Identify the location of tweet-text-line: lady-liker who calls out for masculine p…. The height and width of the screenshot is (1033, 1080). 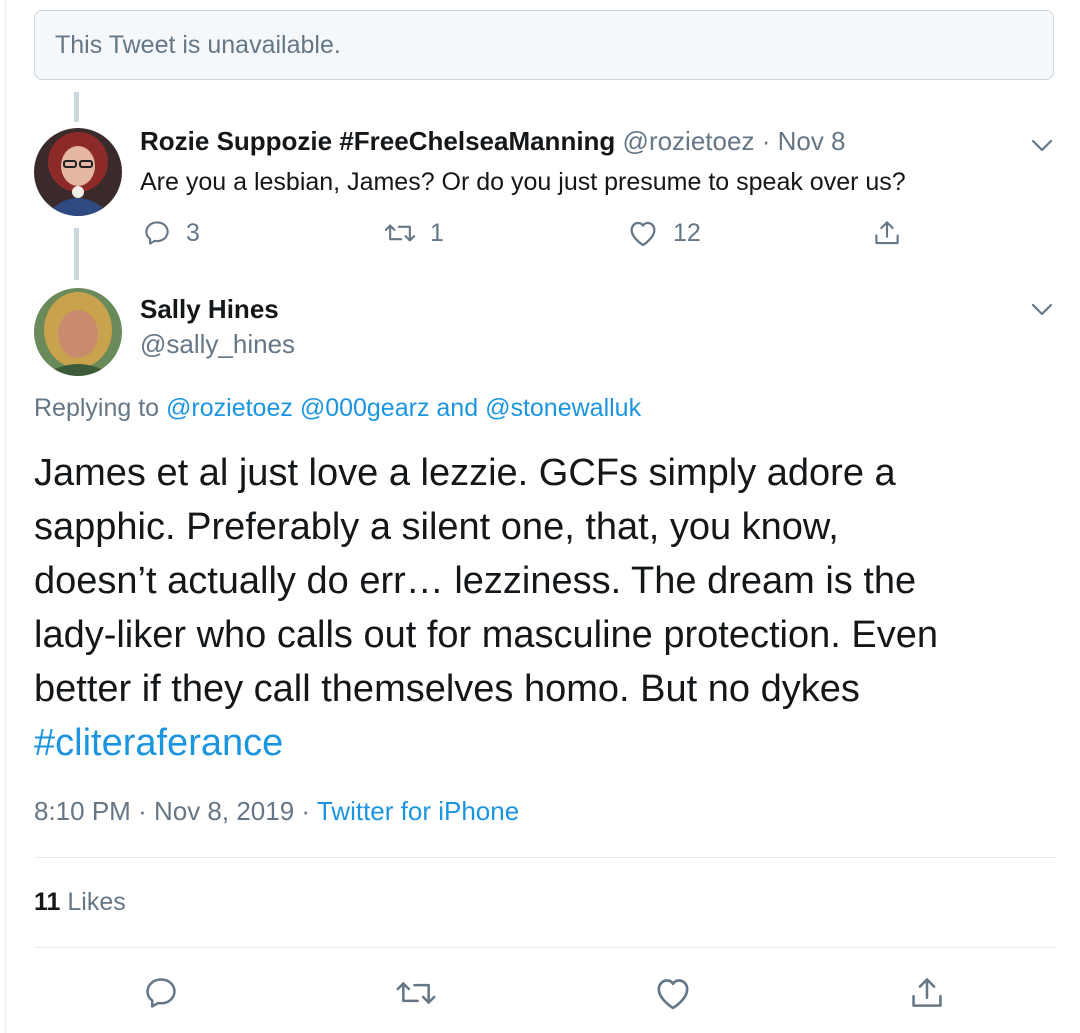
(486, 635).